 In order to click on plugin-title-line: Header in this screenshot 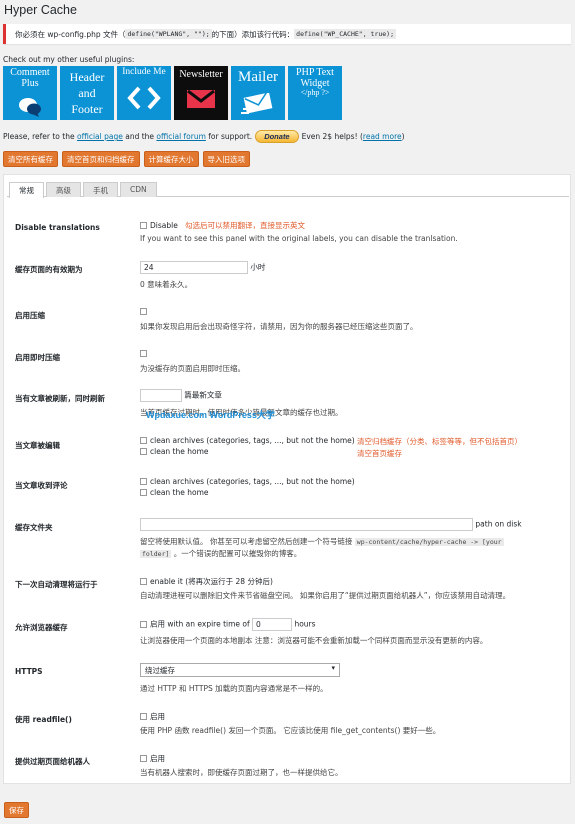, I will do `click(87, 77)`.